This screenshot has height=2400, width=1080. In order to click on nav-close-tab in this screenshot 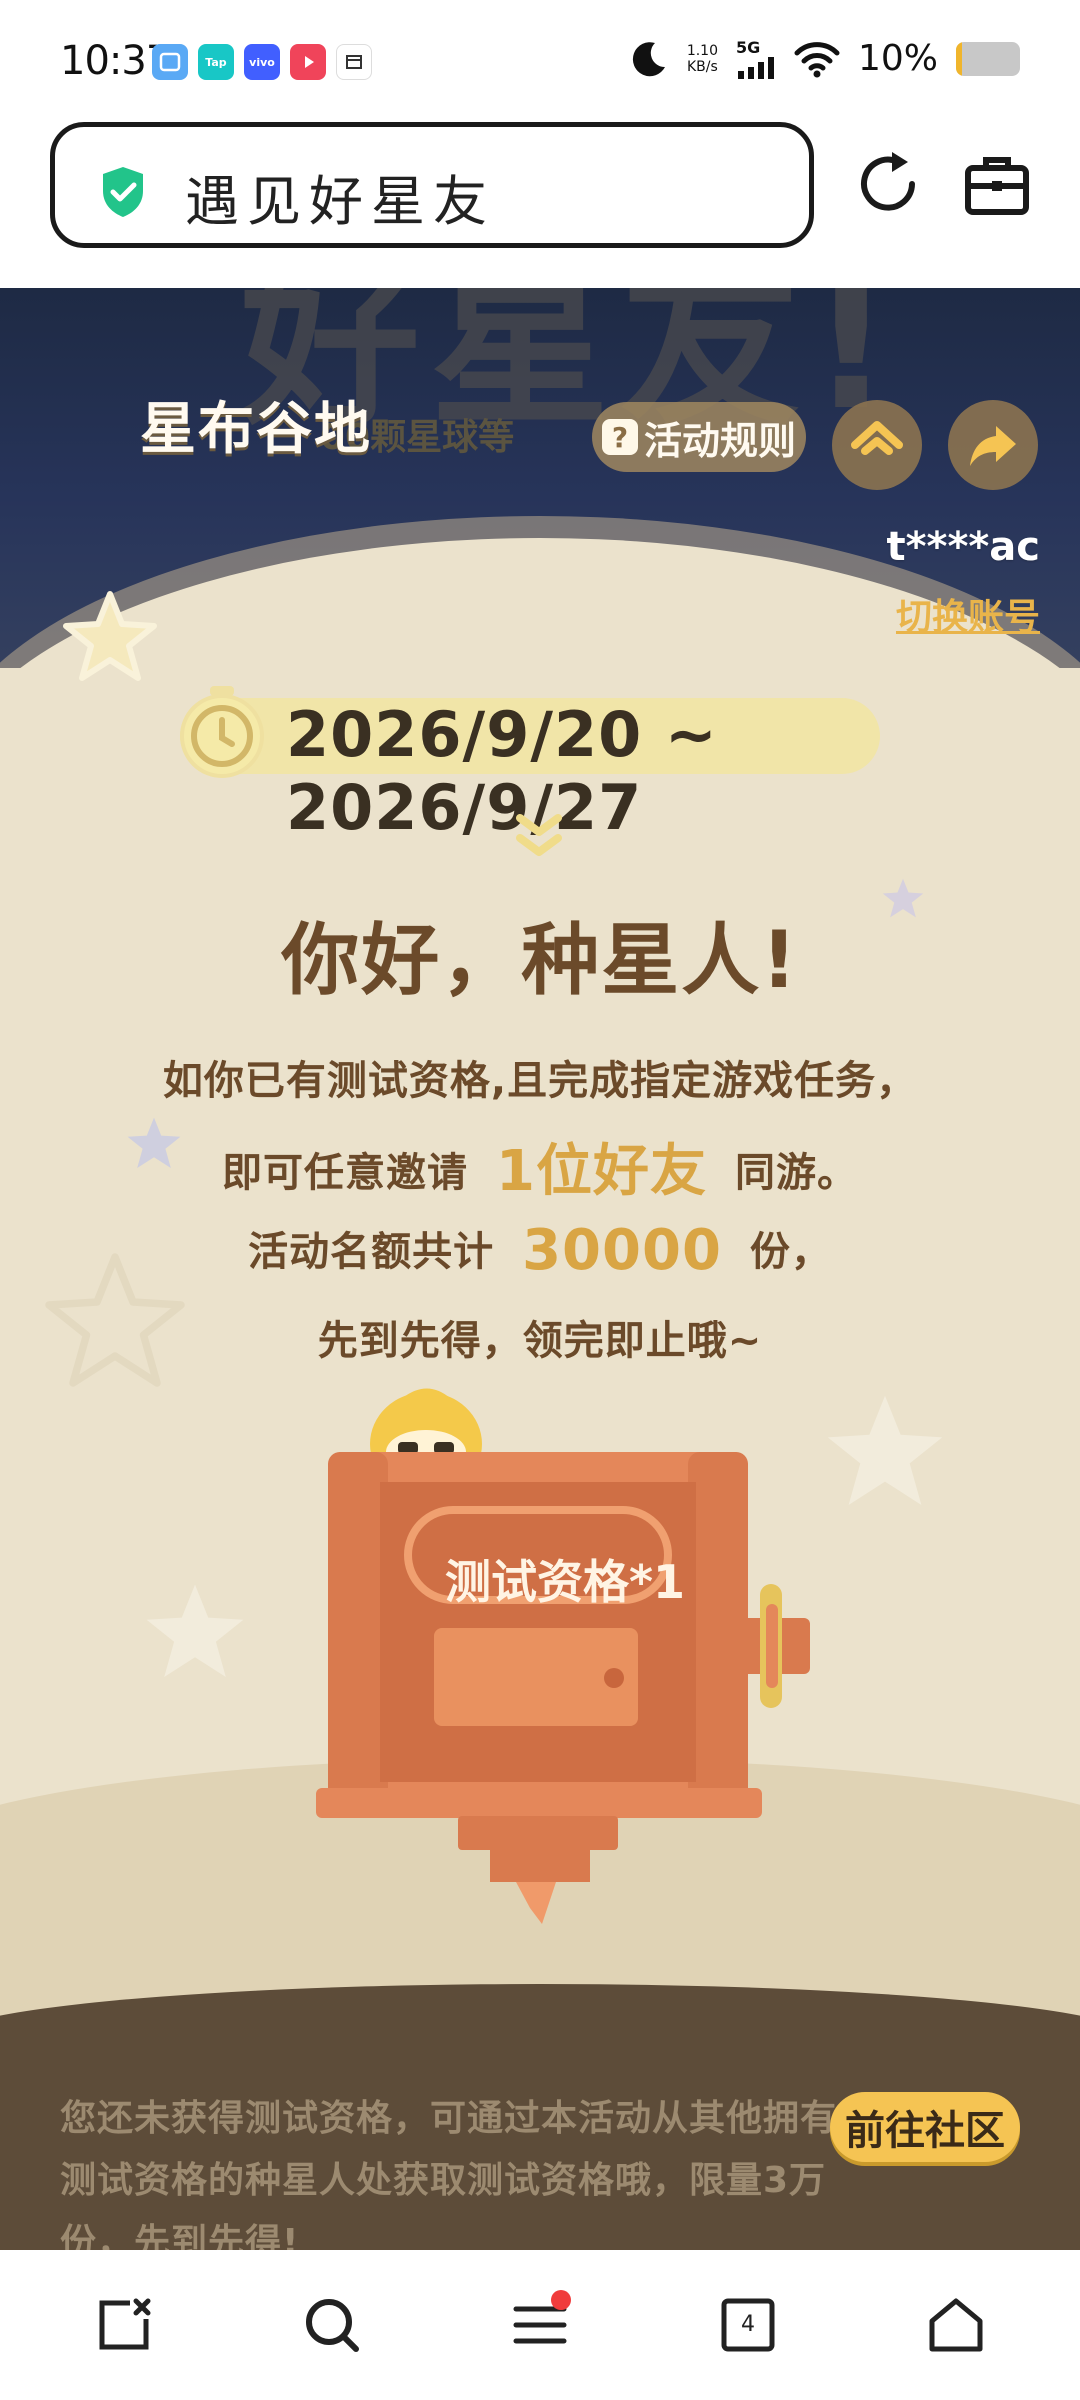, I will do `click(124, 2325)`.